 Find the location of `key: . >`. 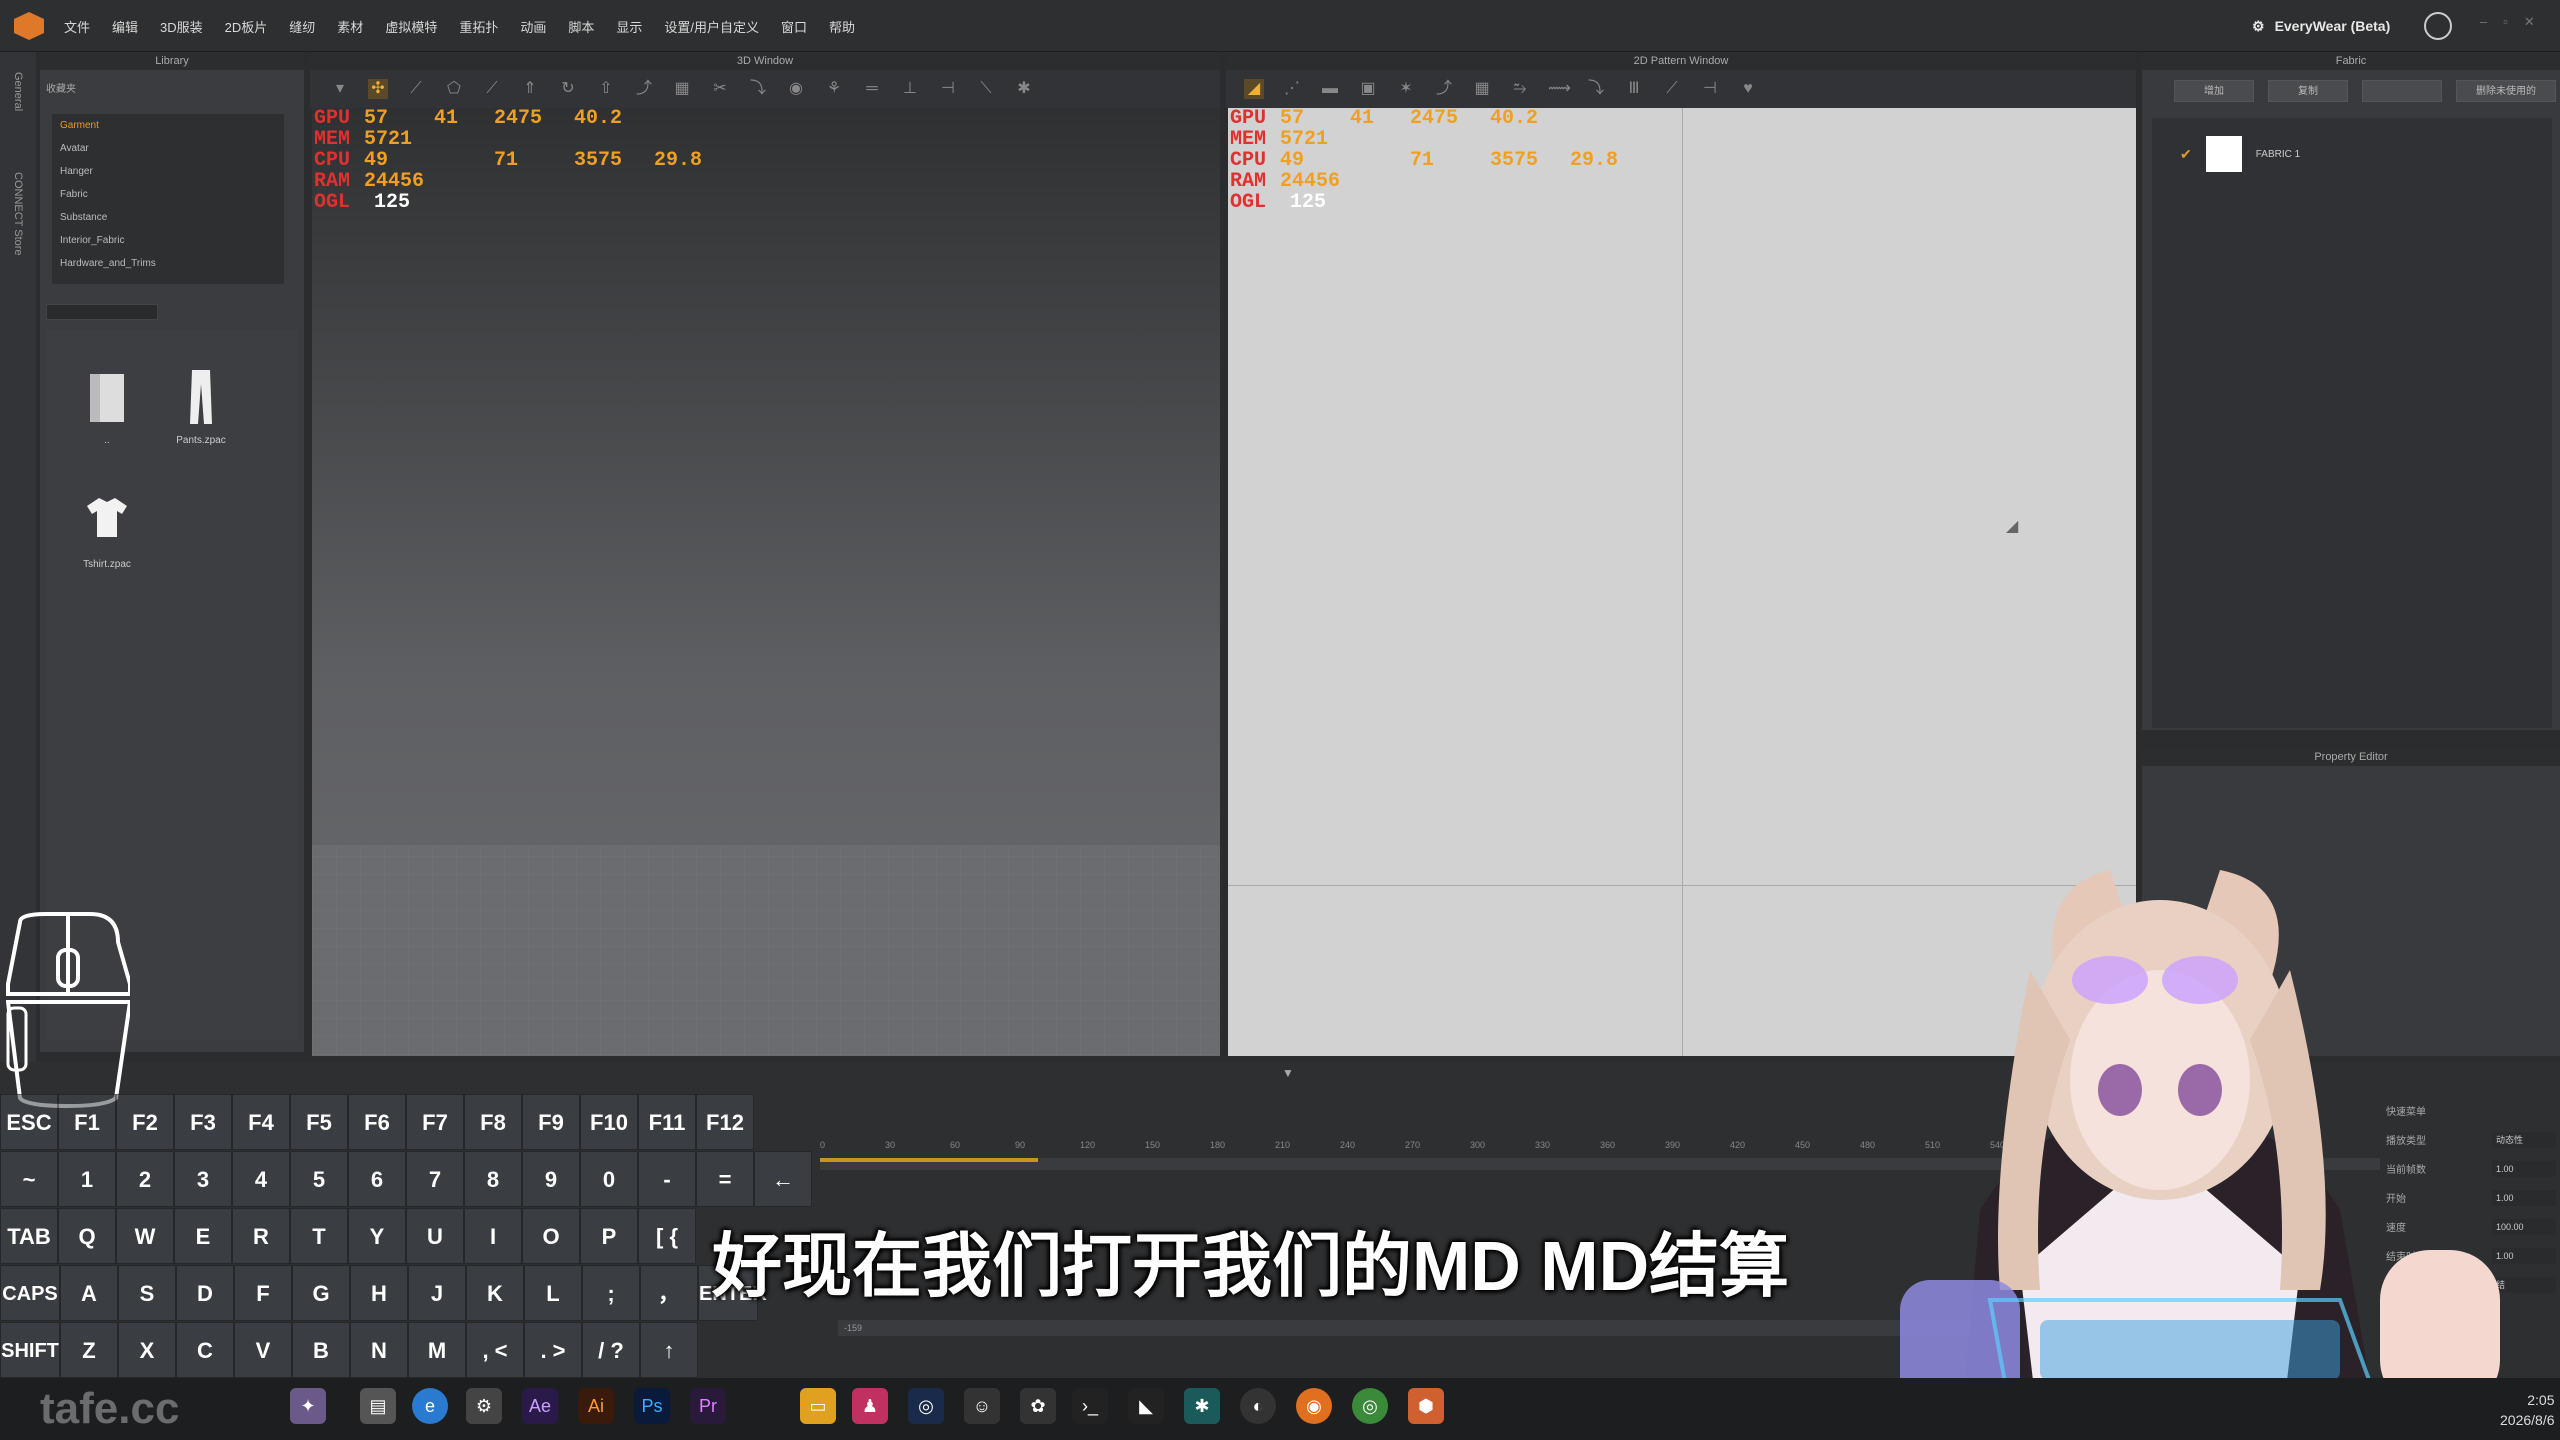

key: . > is located at coordinates (553, 1350).